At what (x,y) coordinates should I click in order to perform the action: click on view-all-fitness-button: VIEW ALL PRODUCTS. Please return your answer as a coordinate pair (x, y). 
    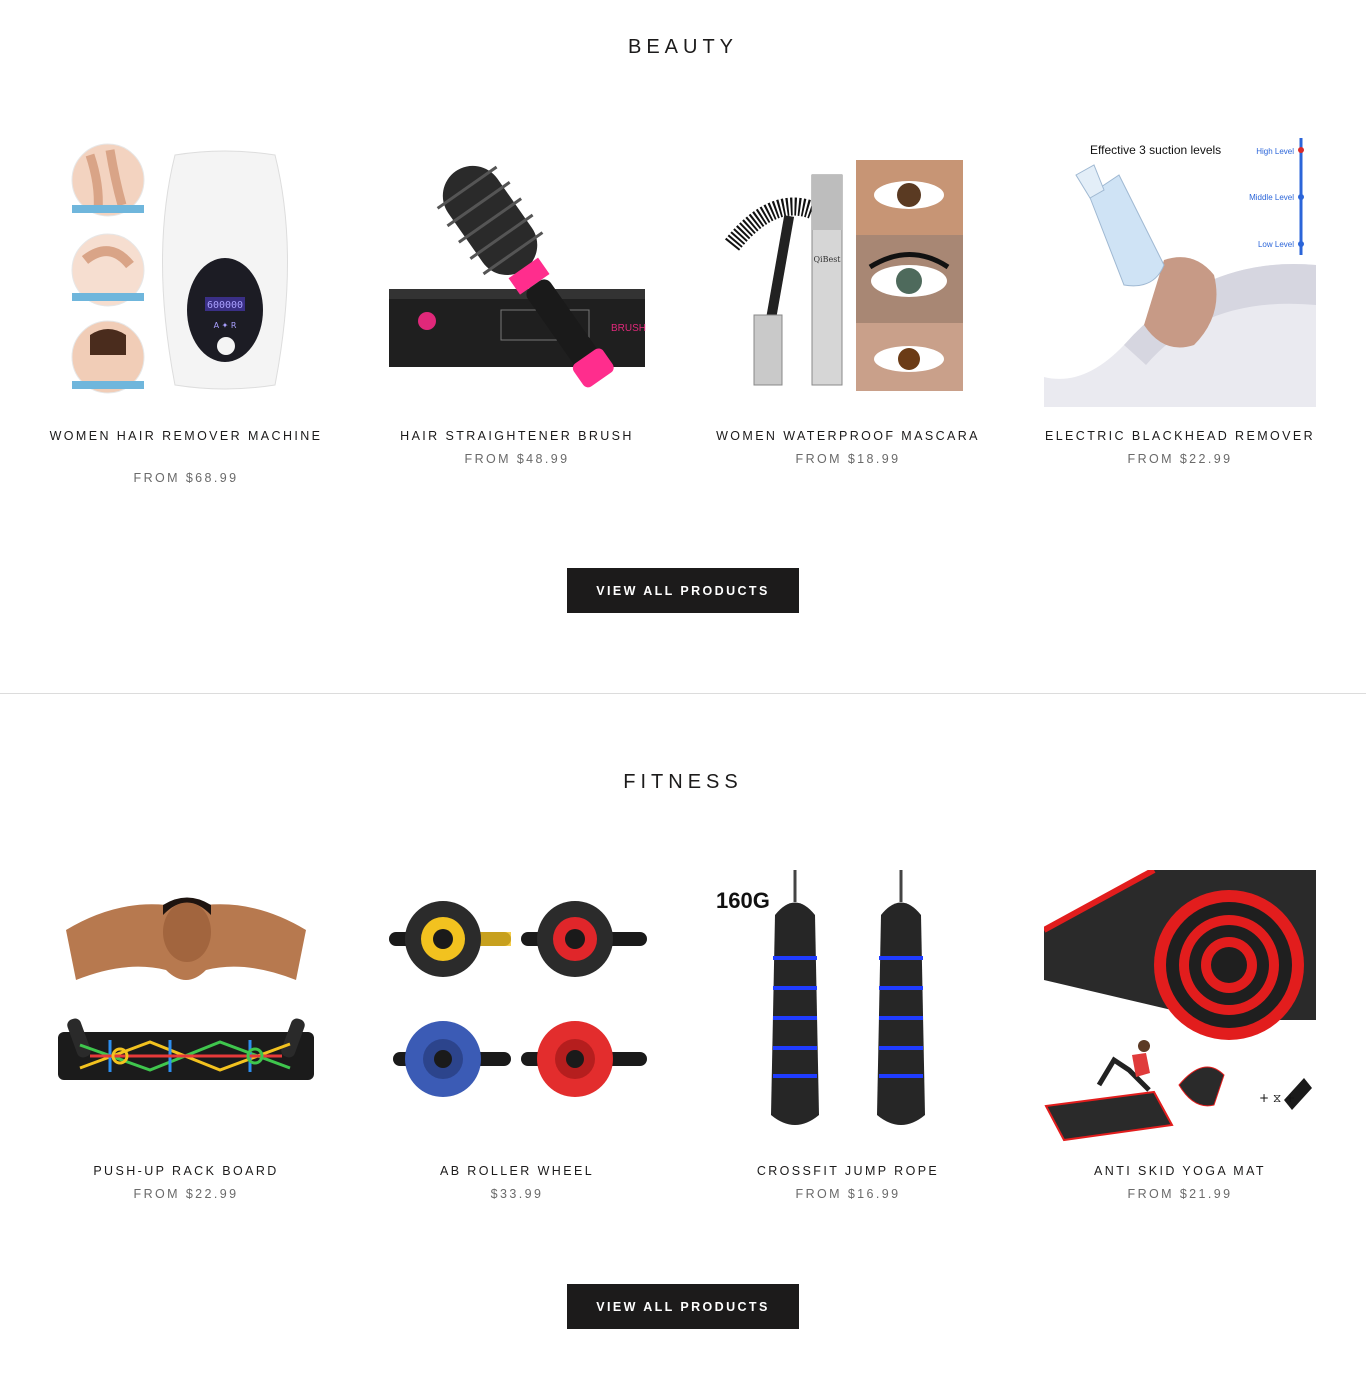
    Looking at the image, I should click on (683, 1306).